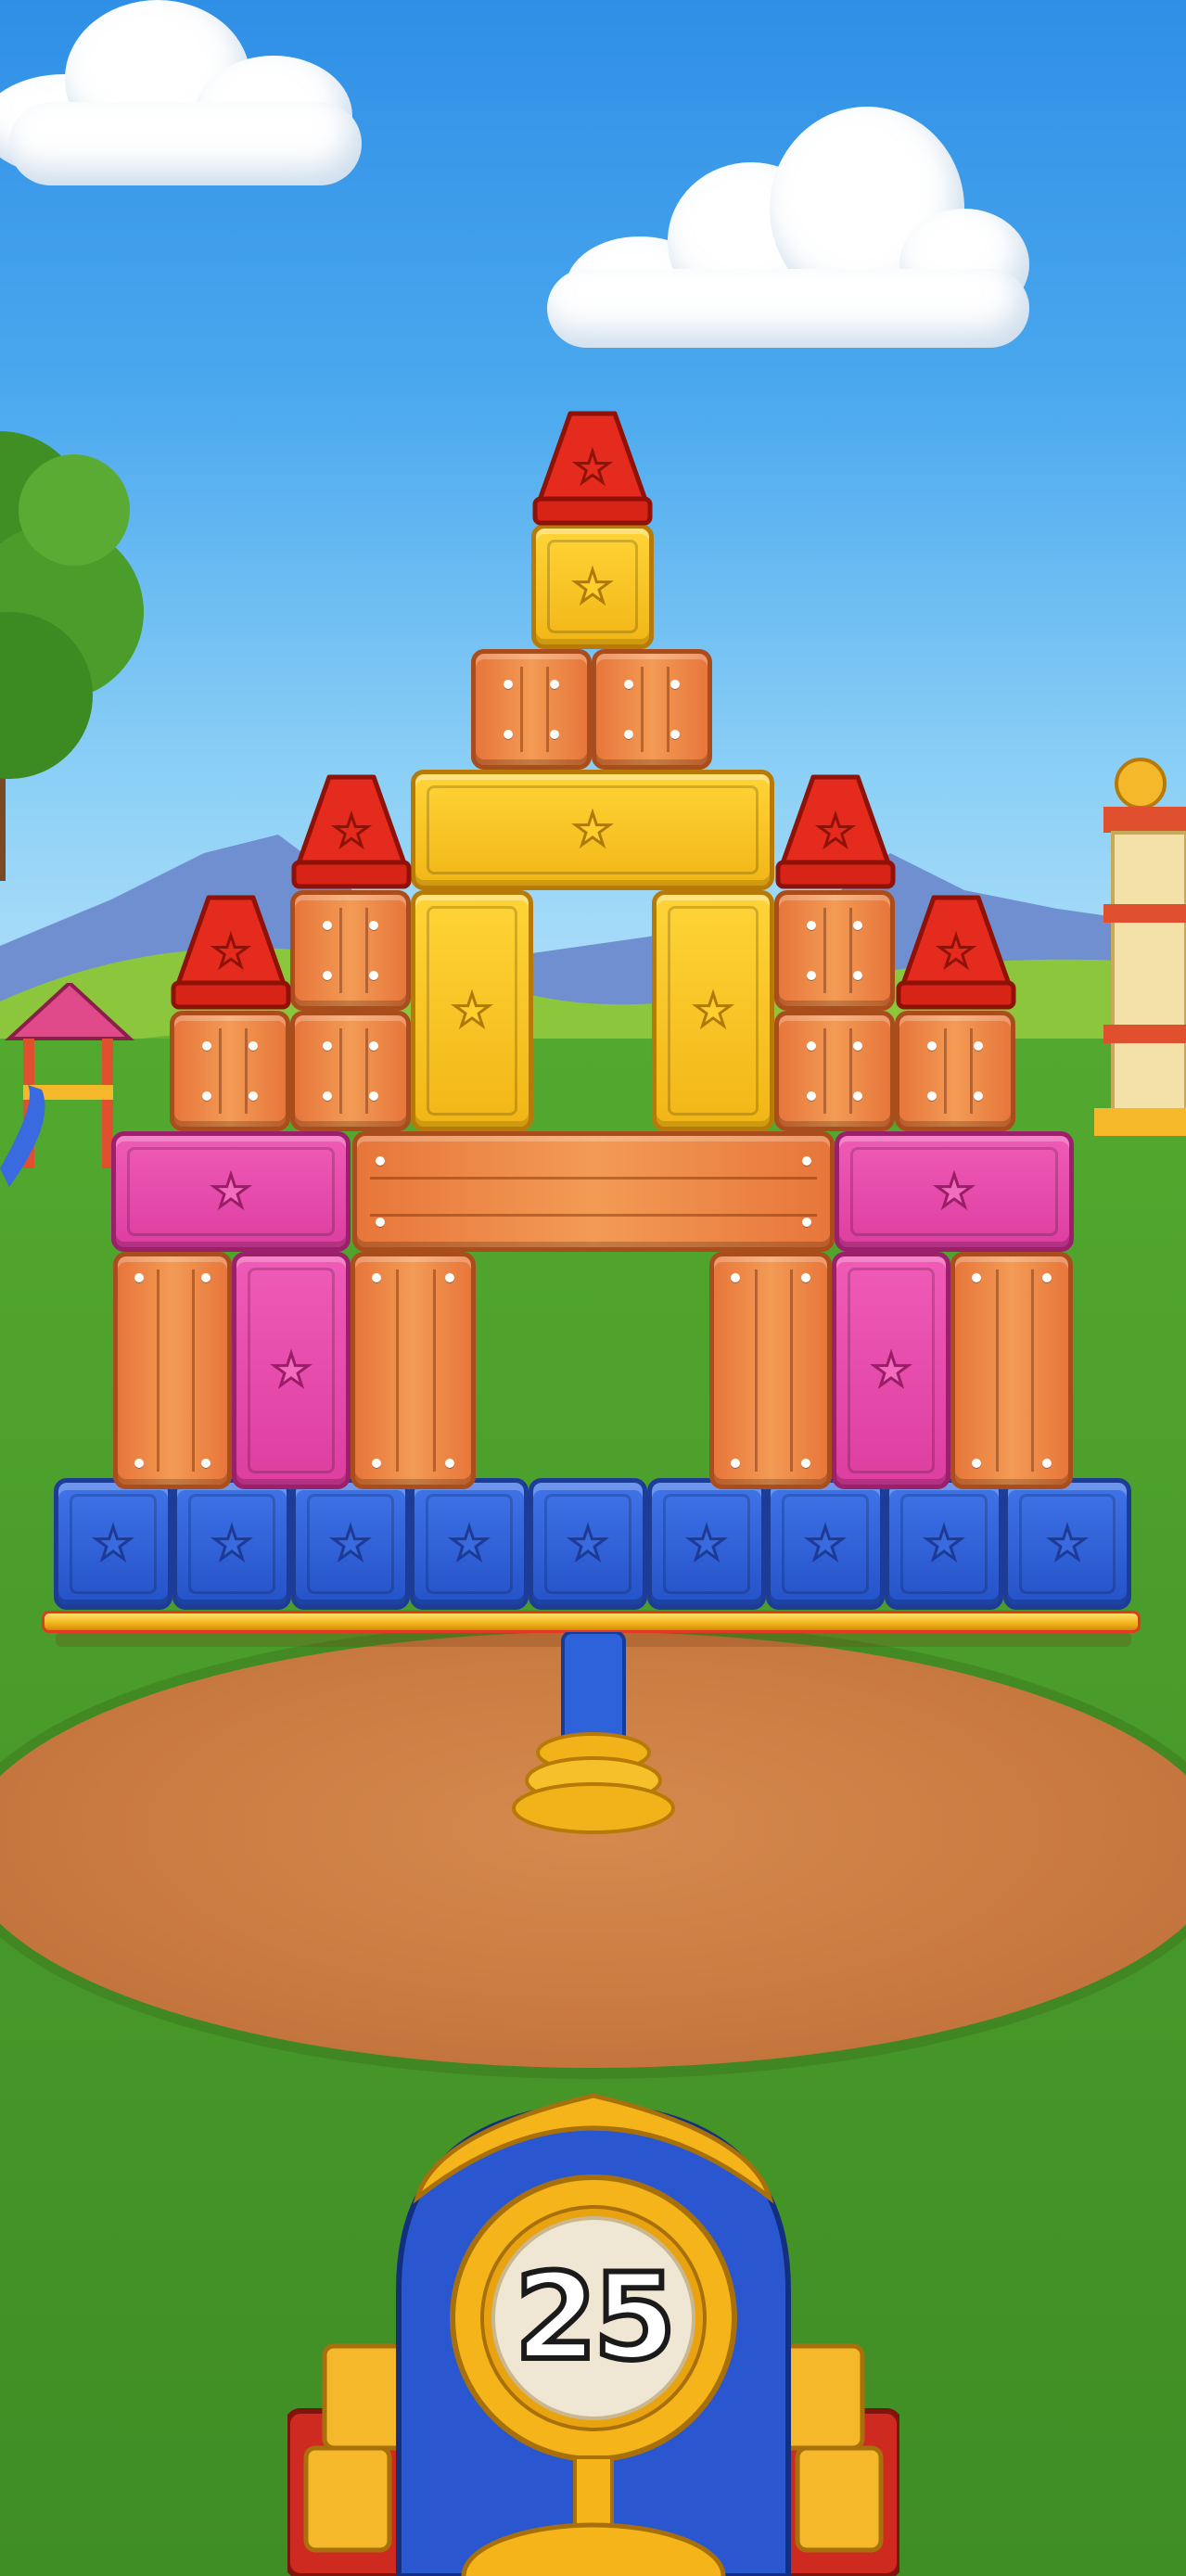 Image resolution: width=1186 pixels, height=2576 pixels. Describe the element at coordinates (595, 2318) in the screenshot. I see `balls-remaining-counter: 25` at that location.